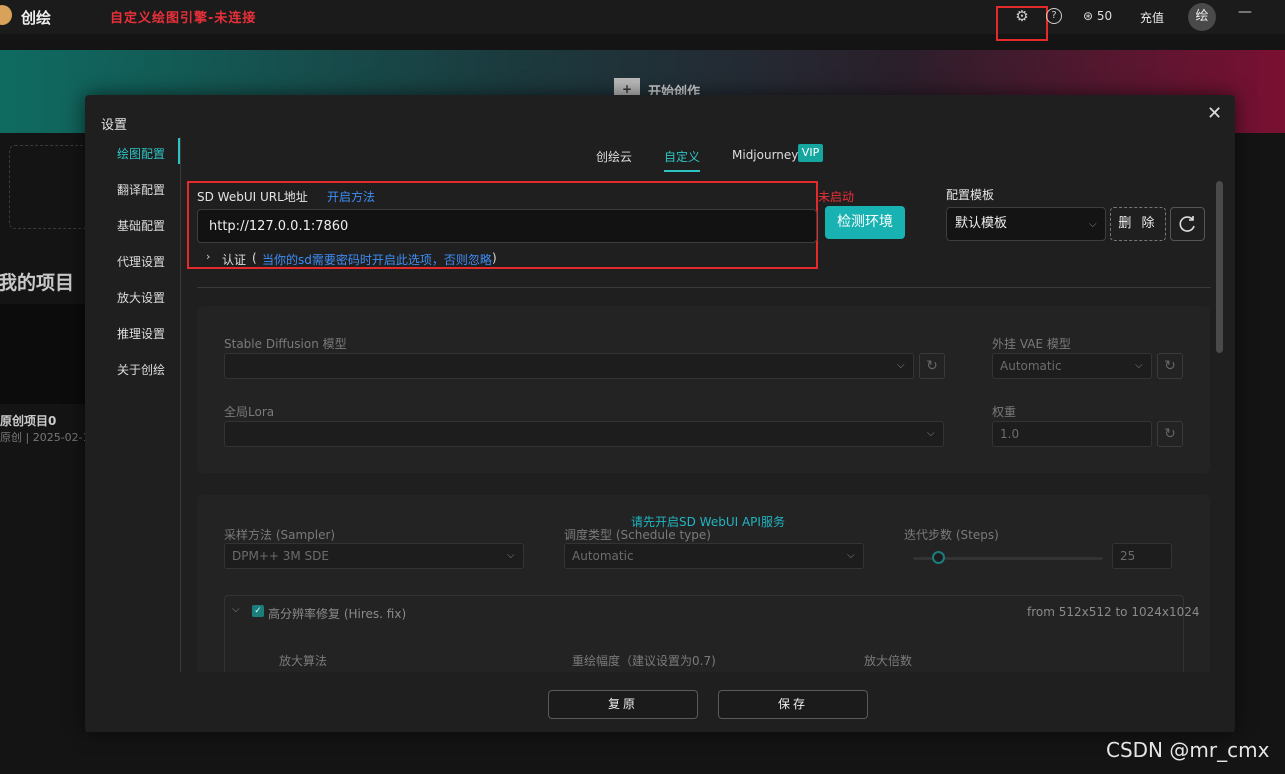 The image size is (1285, 774). Describe the element at coordinates (252, 197) in the screenshot. I see `url-label: SD WebUI URL地址` at that location.